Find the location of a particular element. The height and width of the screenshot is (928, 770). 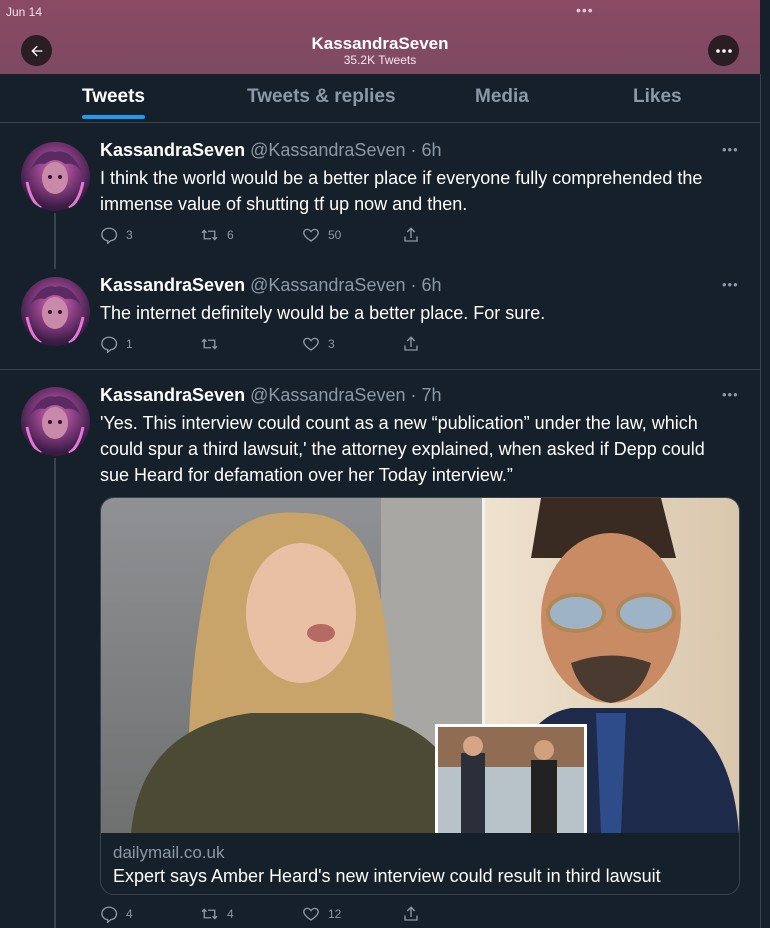

reply-button: 4 is located at coordinates (116, 914).